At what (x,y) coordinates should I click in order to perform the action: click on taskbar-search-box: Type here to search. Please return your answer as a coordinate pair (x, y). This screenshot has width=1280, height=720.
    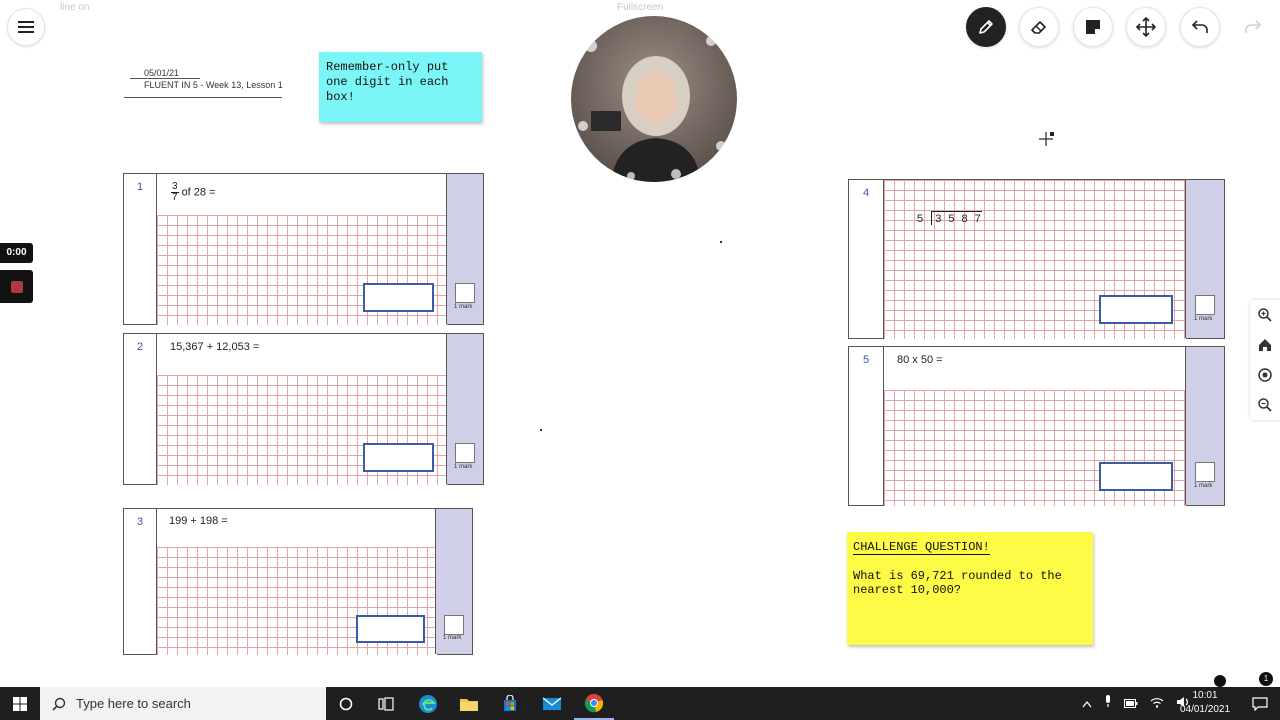
    Looking at the image, I should click on (183, 703).